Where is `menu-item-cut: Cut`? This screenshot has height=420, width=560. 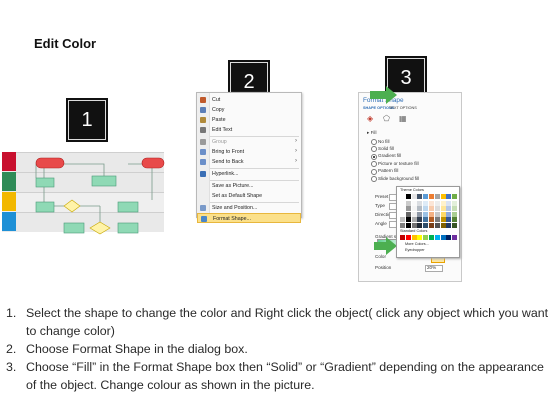 menu-item-cut: Cut is located at coordinates (249, 100).